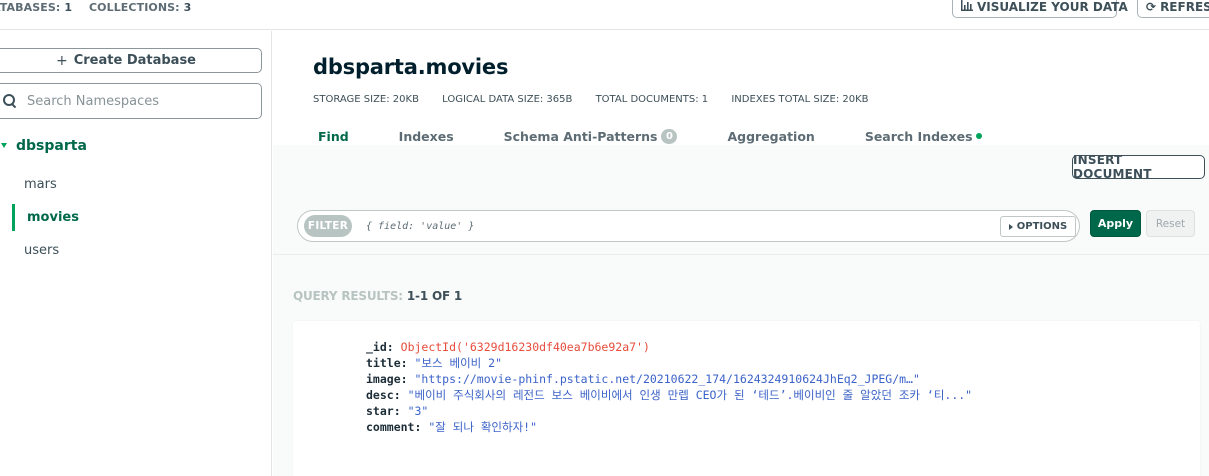  I want to click on query-results-range: 1-1 OF 1, so click(434, 296).